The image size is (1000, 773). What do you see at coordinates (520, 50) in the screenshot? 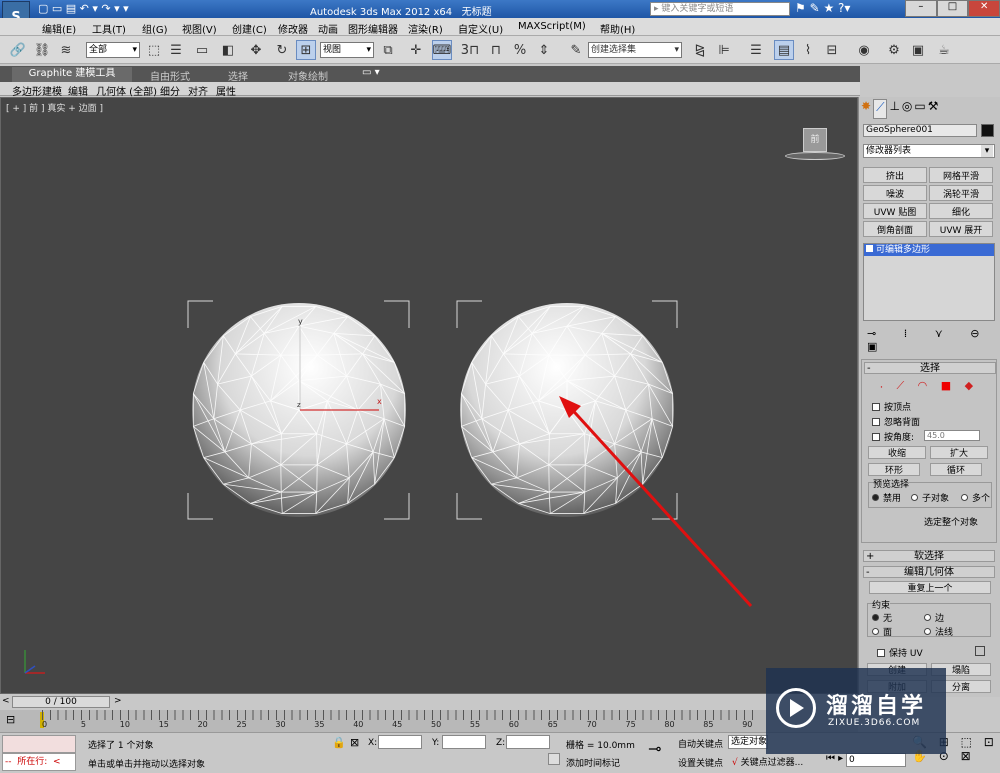
I see `percent-snap-icon: %` at bounding box center [520, 50].